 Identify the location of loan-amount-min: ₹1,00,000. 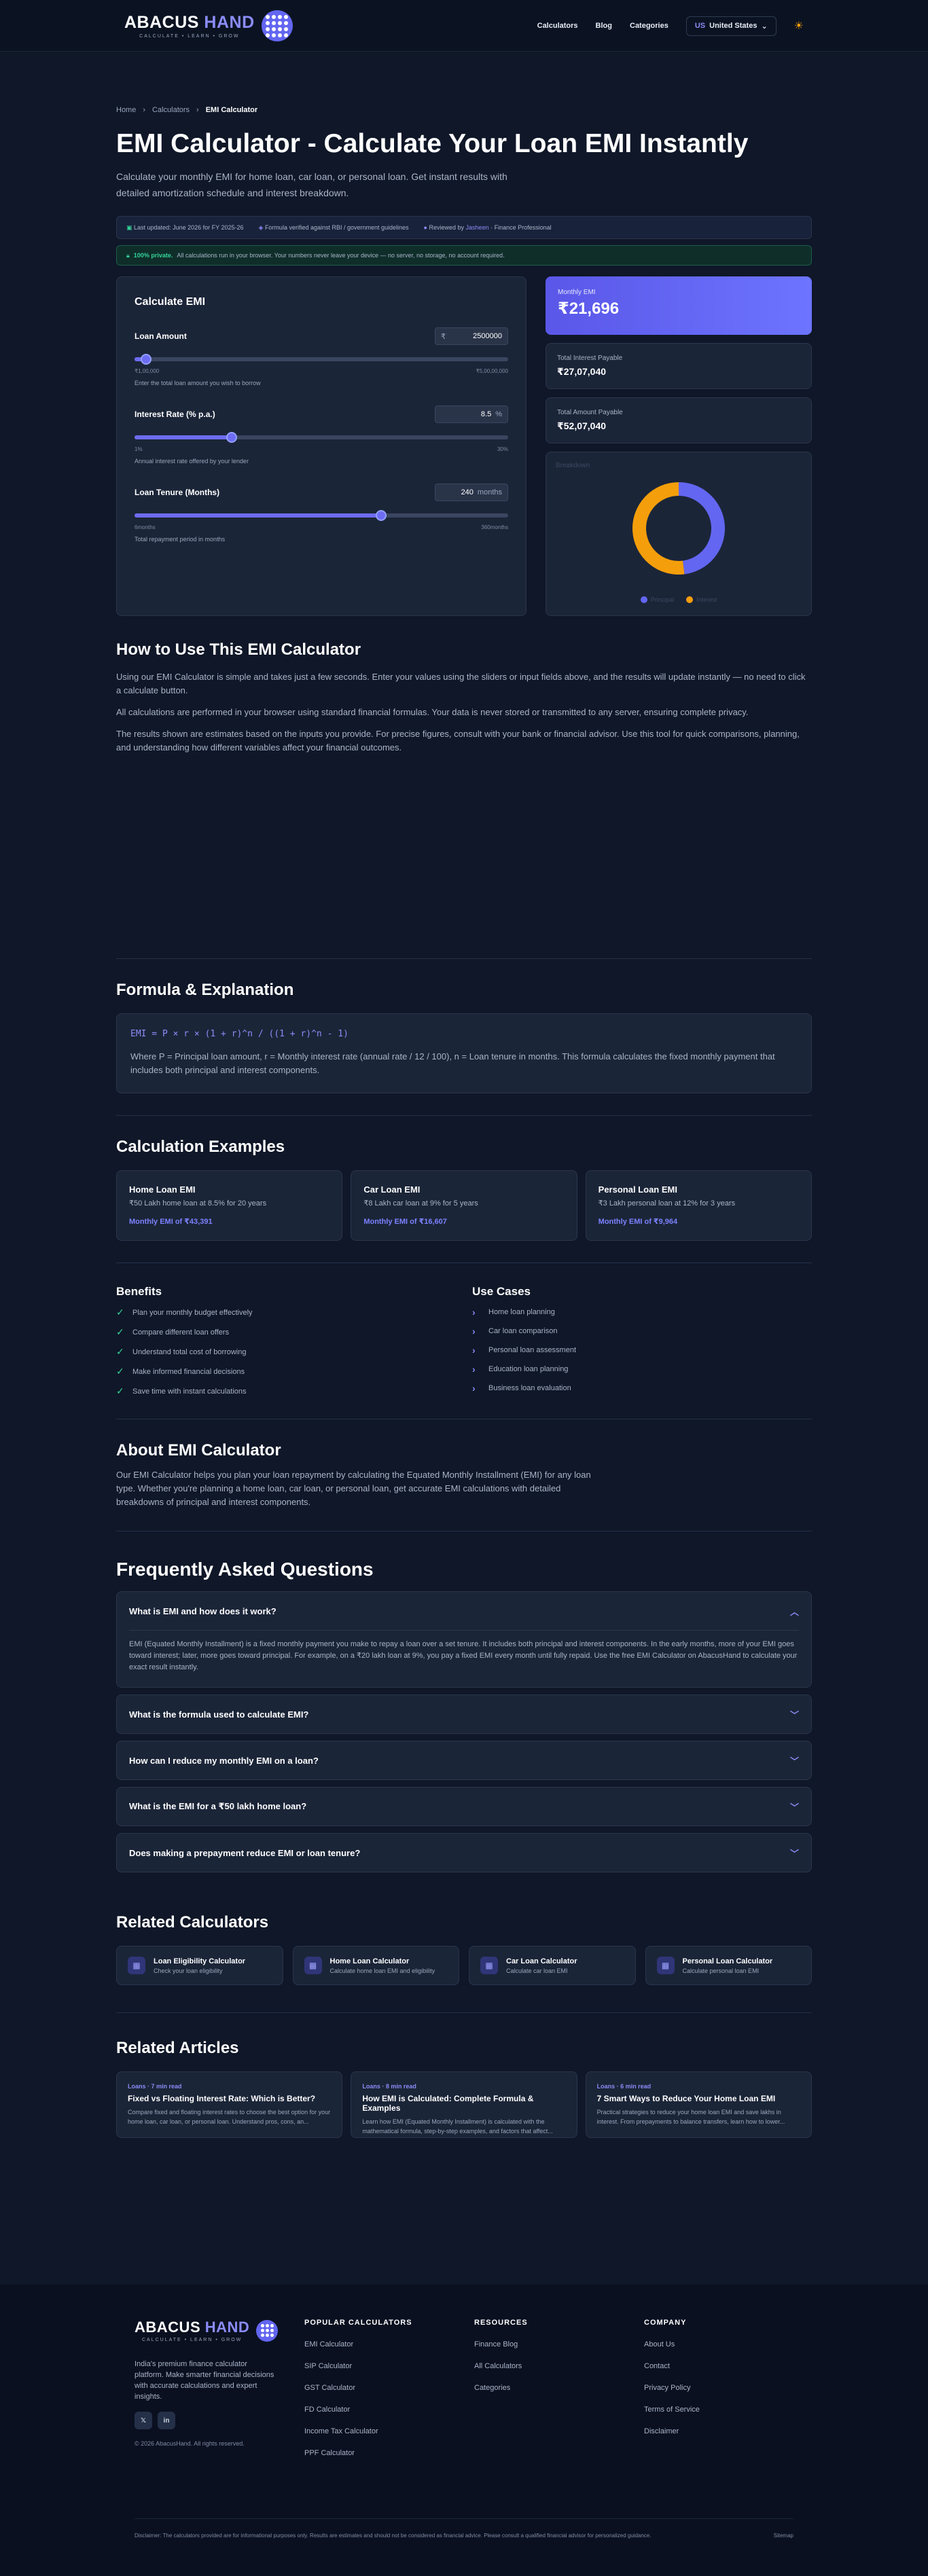
(148, 371).